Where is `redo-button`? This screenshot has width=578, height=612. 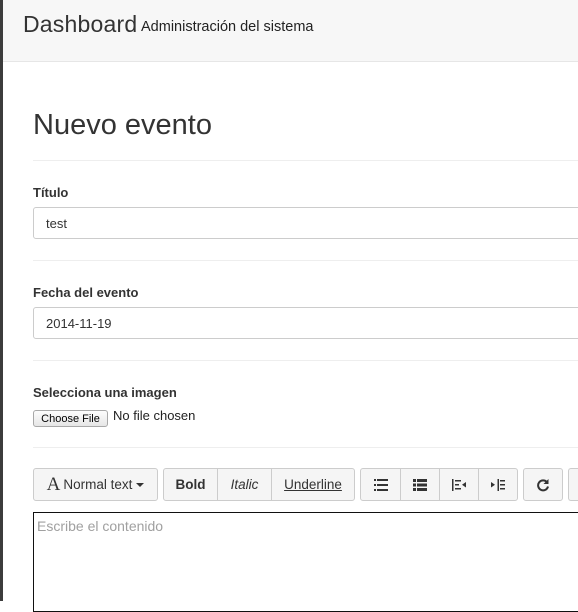 redo-button is located at coordinates (543, 484).